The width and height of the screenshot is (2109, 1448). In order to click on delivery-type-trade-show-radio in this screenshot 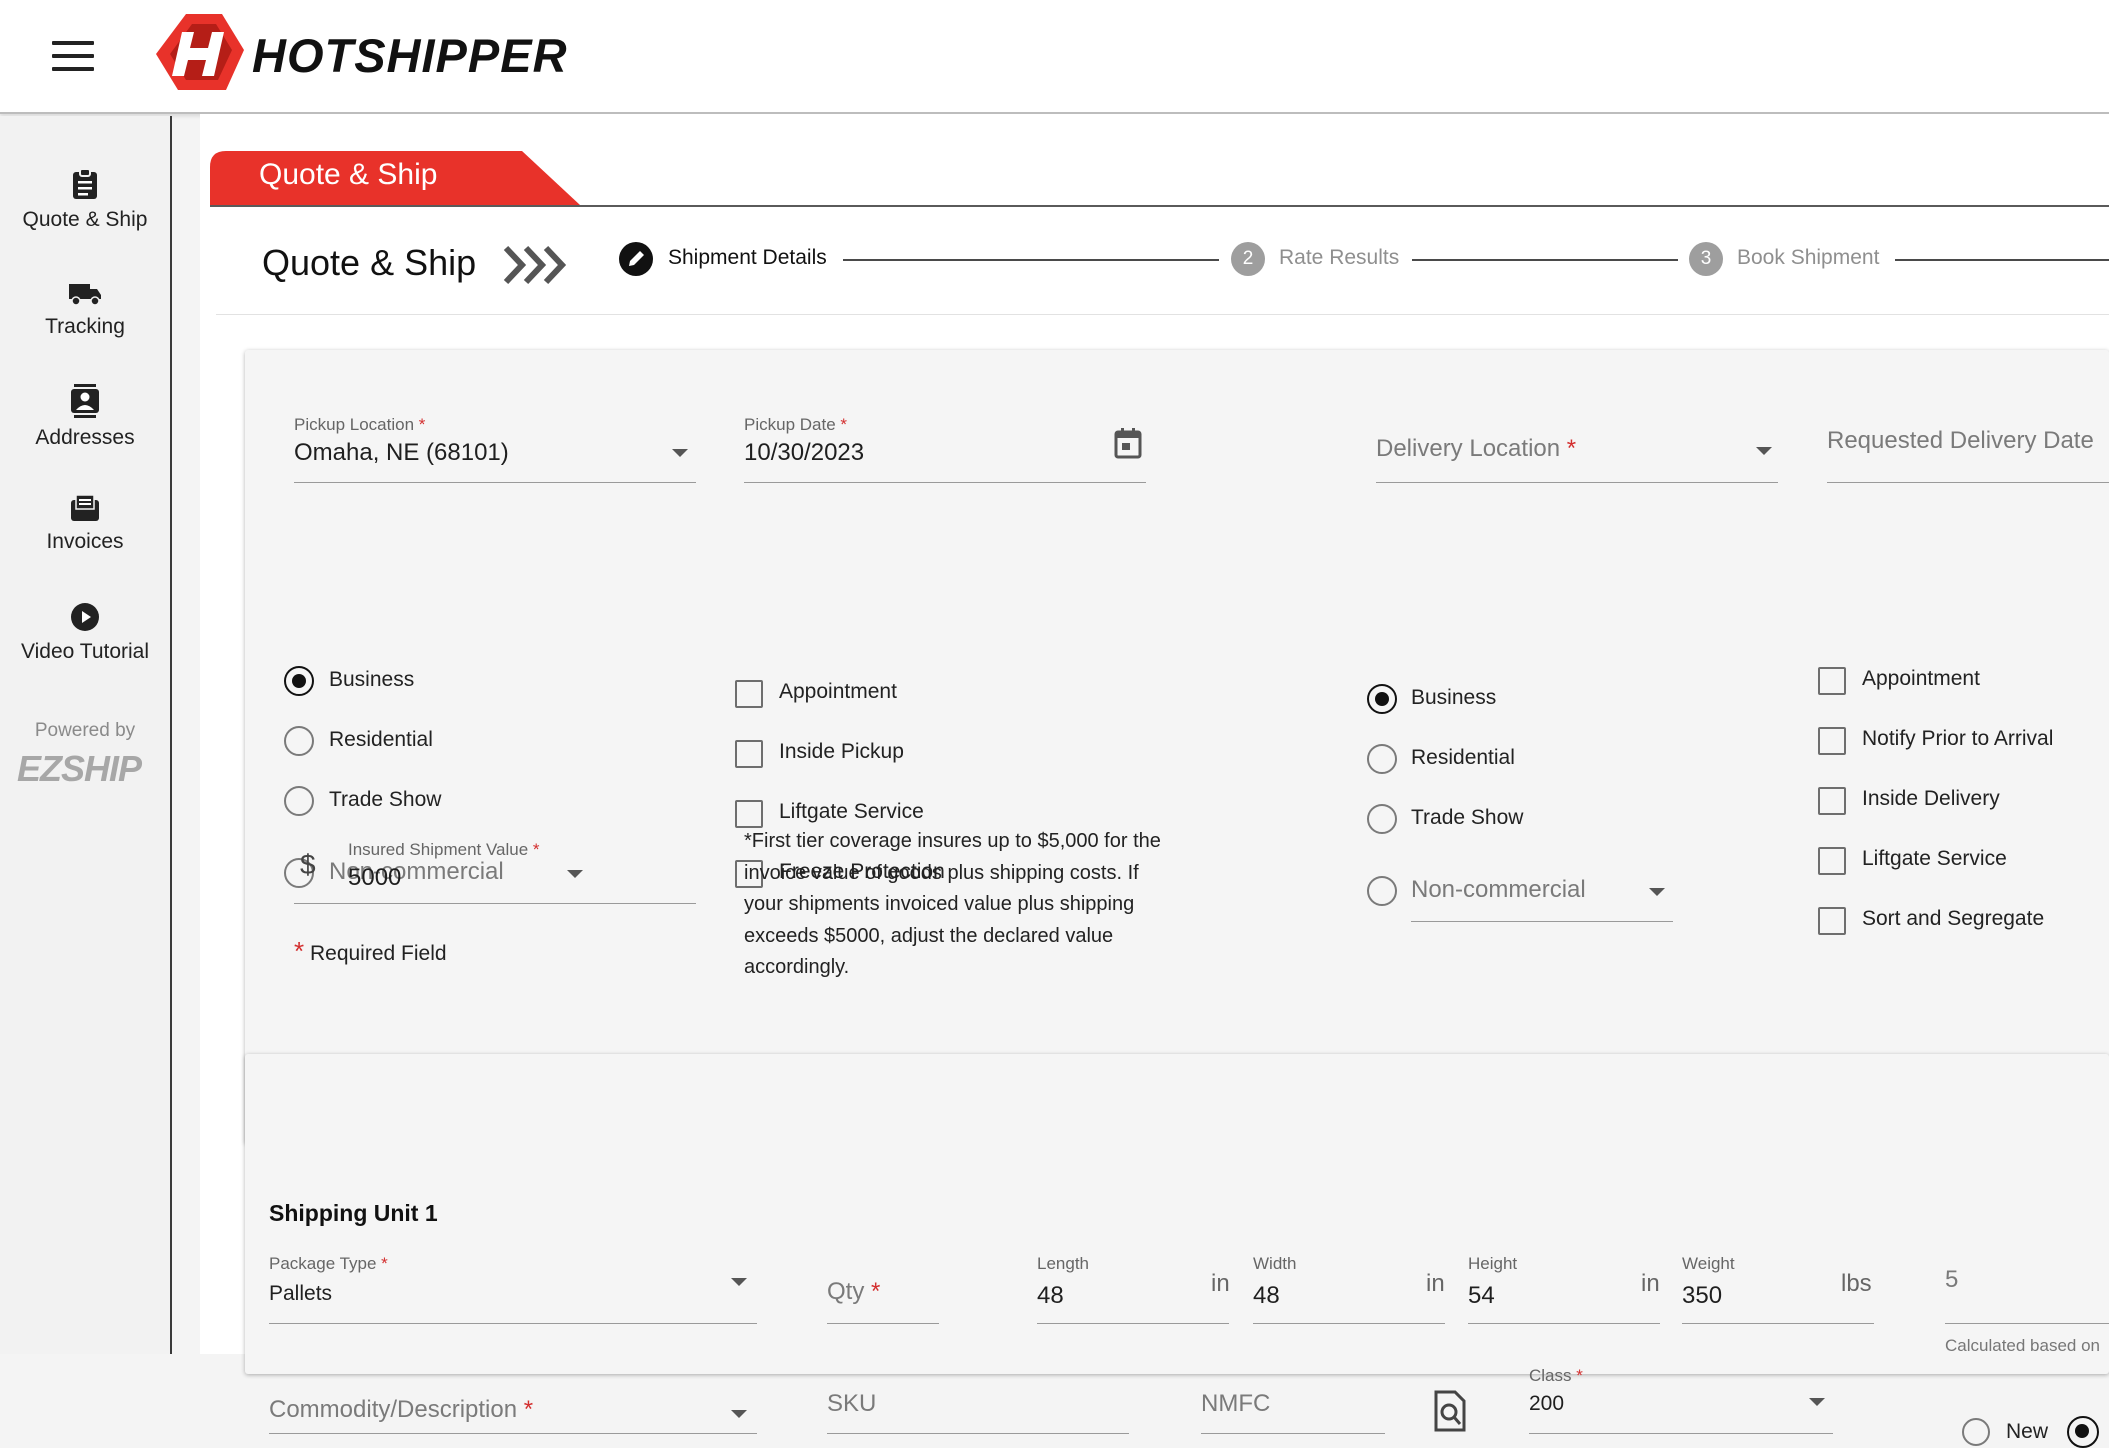, I will do `click(1382, 819)`.